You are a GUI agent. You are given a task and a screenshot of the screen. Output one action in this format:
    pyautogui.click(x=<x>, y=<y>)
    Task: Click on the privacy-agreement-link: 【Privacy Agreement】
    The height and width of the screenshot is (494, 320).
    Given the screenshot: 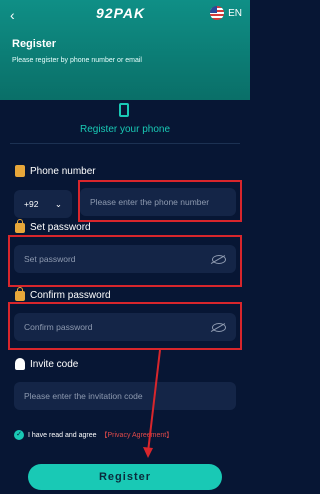 What is the action you would take?
    pyautogui.click(x=137, y=435)
    